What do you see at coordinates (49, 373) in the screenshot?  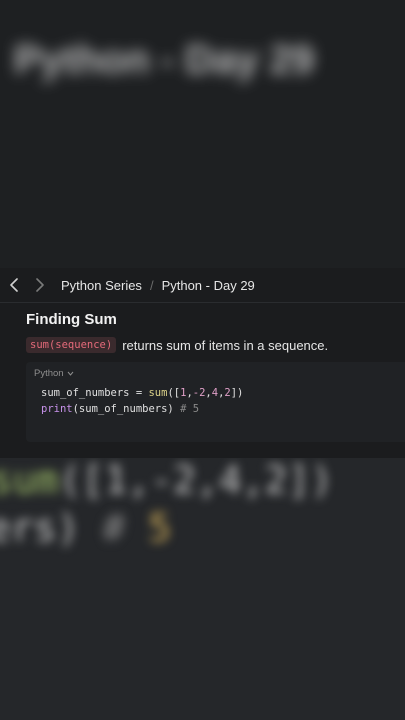 I see `language-label: Python` at bounding box center [49, 373].